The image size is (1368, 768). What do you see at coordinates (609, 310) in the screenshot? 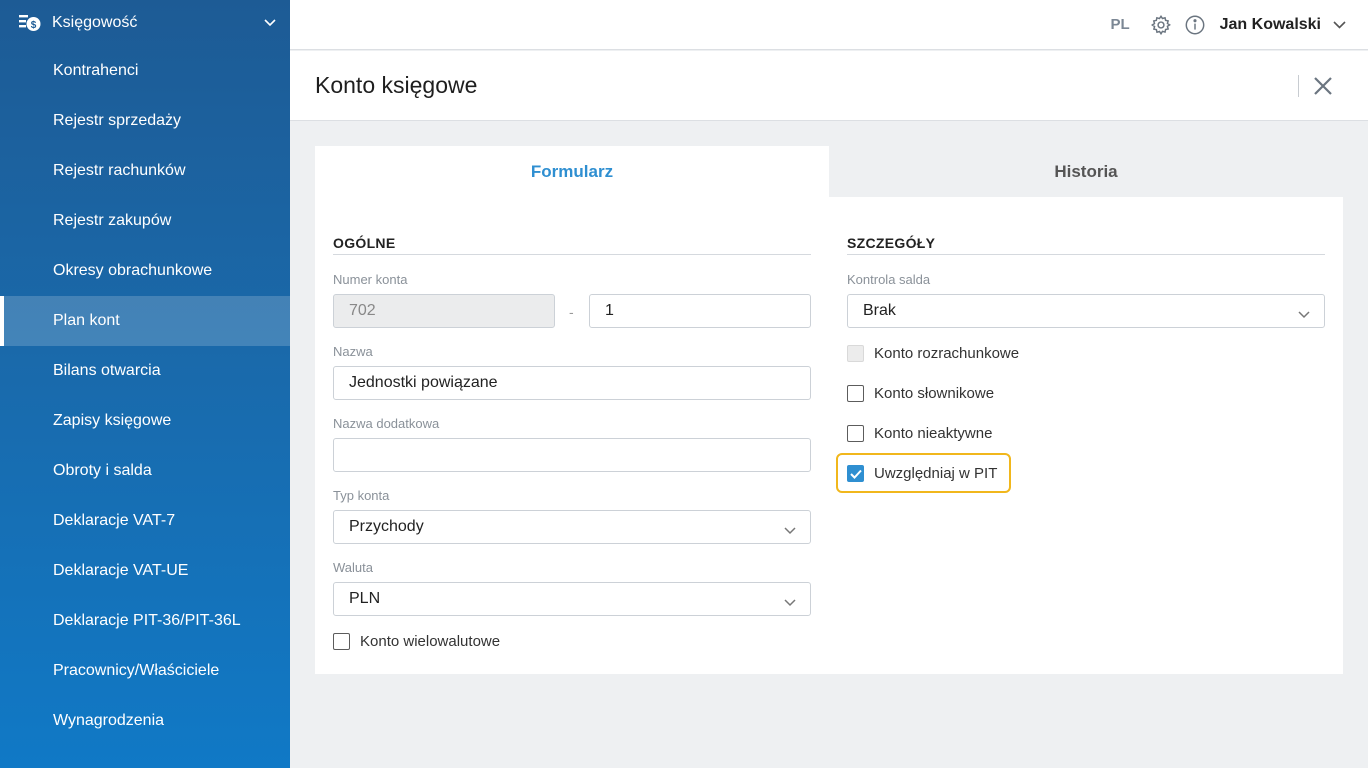
I see `account-suffix-value: 1` at bounding box center [609, 310].